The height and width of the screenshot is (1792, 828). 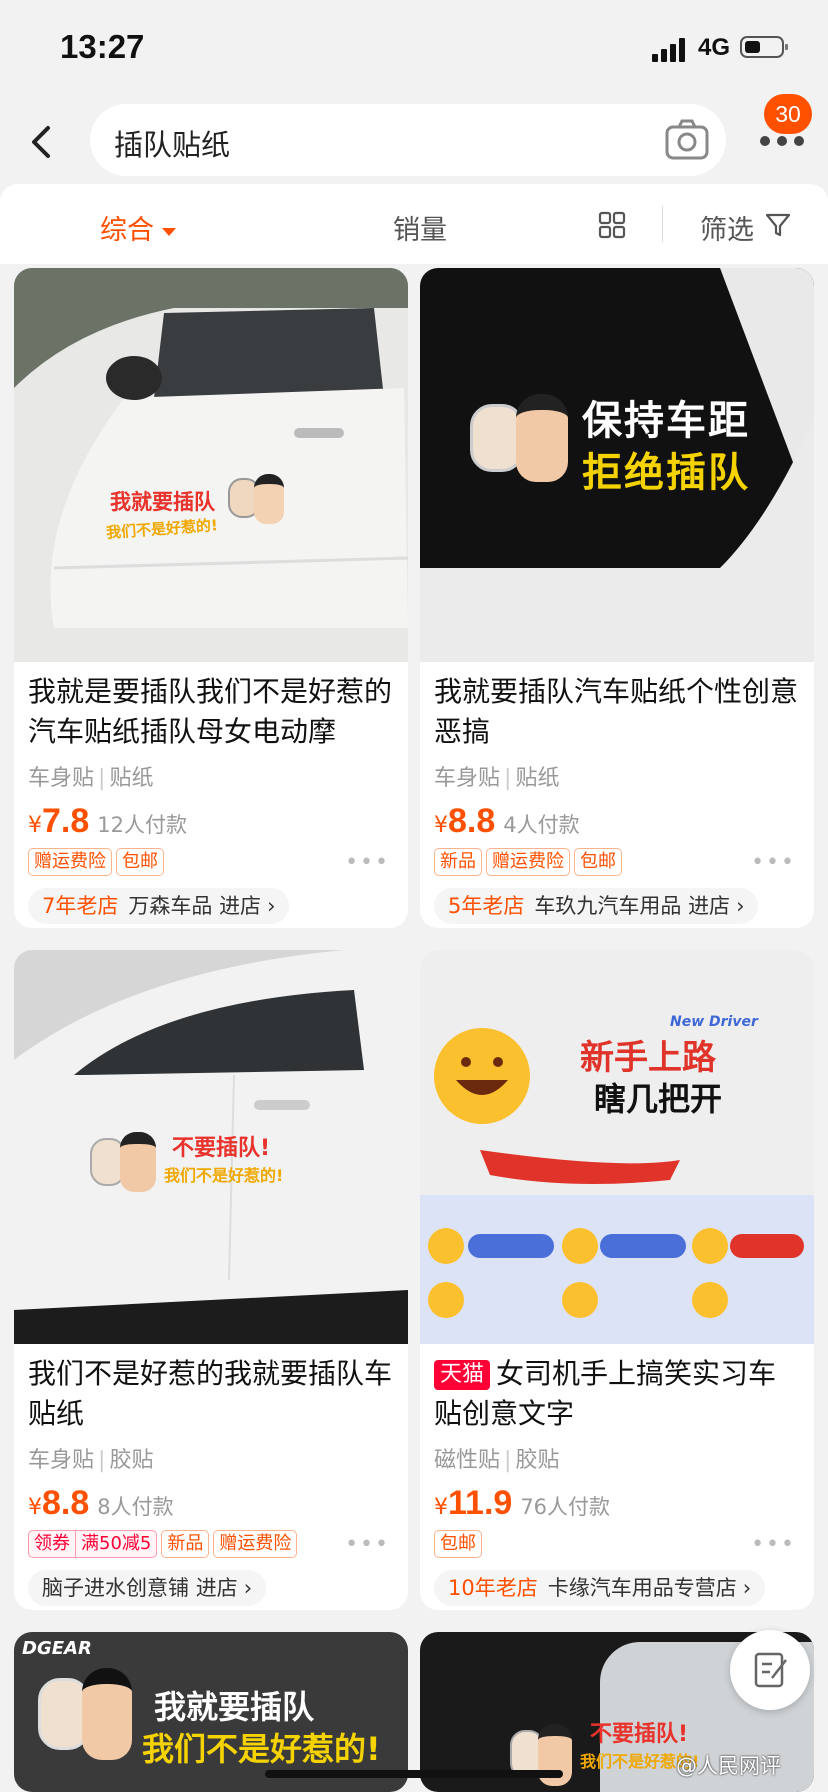 What do you see at coordinates (66, 821) in the screenshot?
I see `price: 7.8` at bounding box center [66, 821].